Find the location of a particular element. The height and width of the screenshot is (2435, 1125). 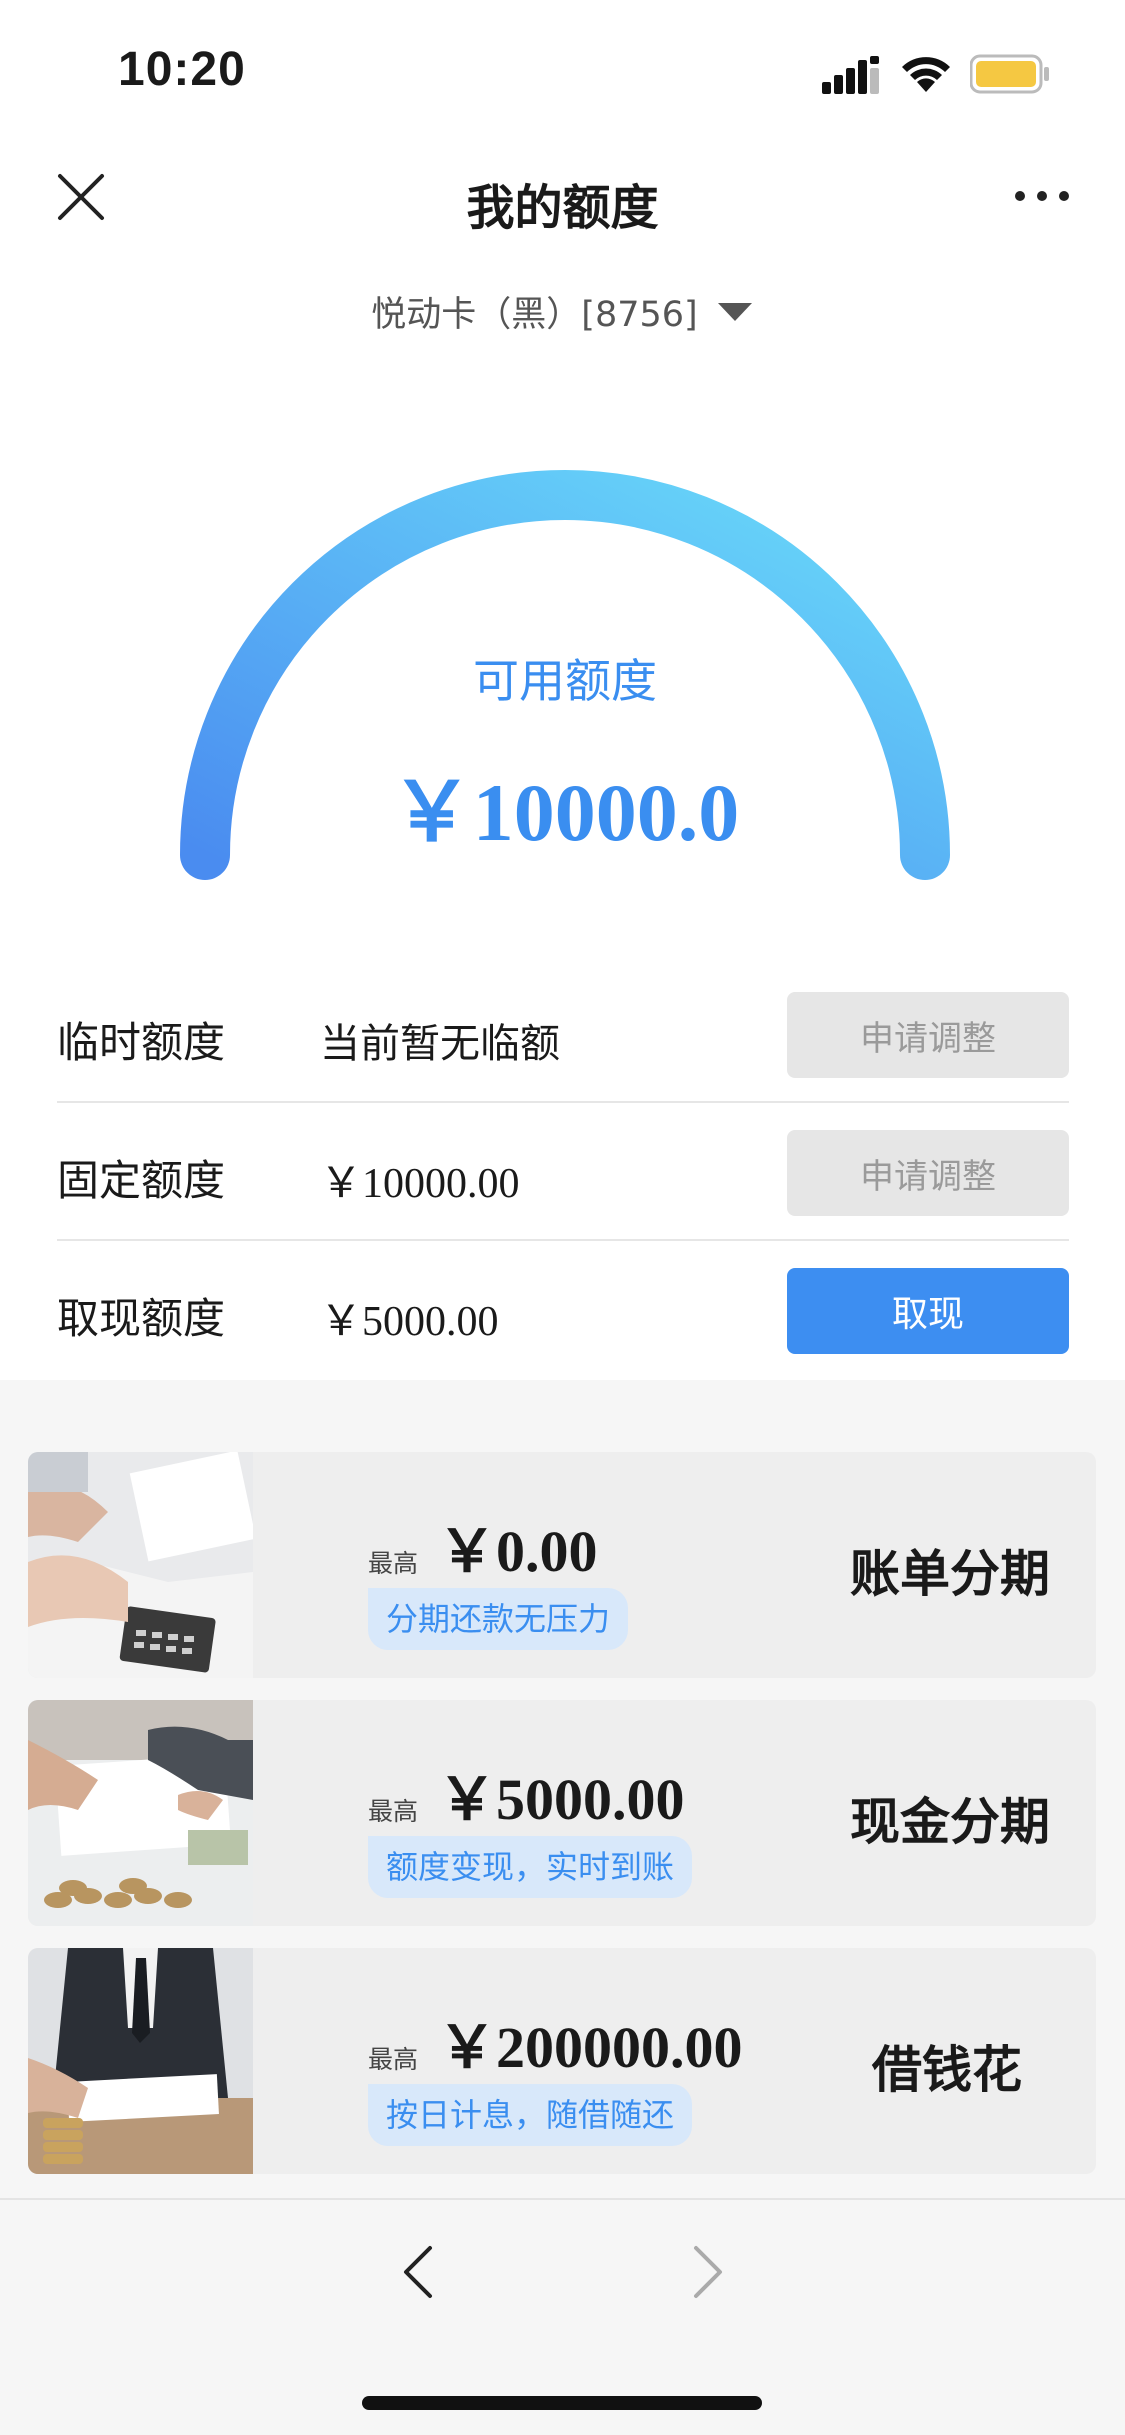

quota-row-fixed: 固定额度 ￥10000.00 申请调整 is located at coordinates (563, 1172).